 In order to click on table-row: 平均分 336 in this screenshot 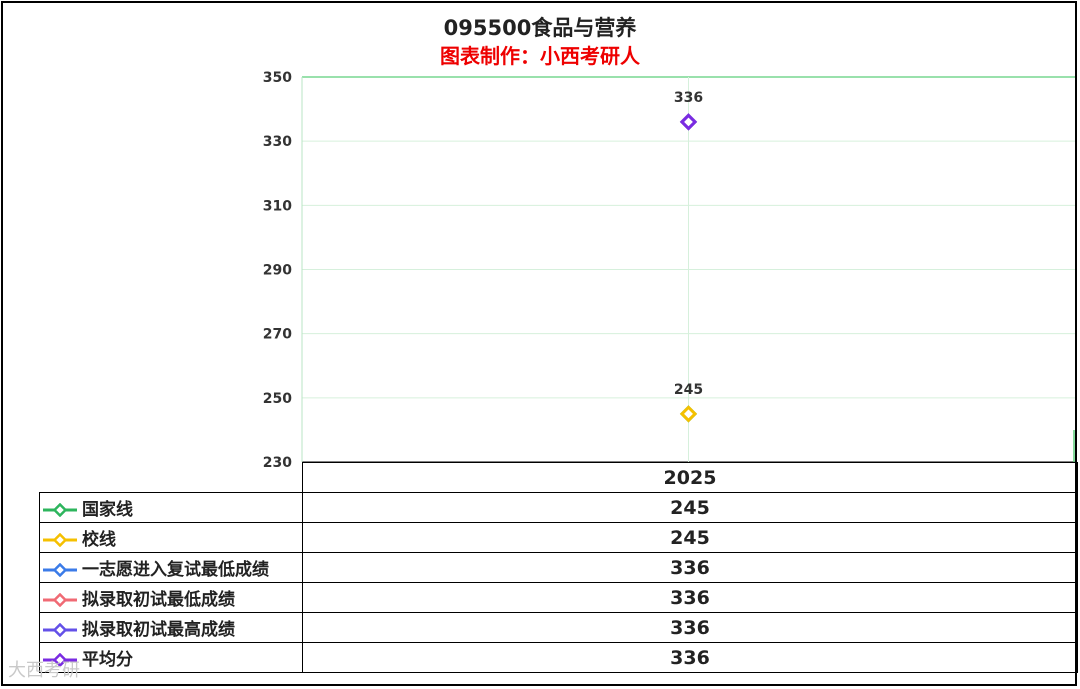, I will do `click(558, 657)`.